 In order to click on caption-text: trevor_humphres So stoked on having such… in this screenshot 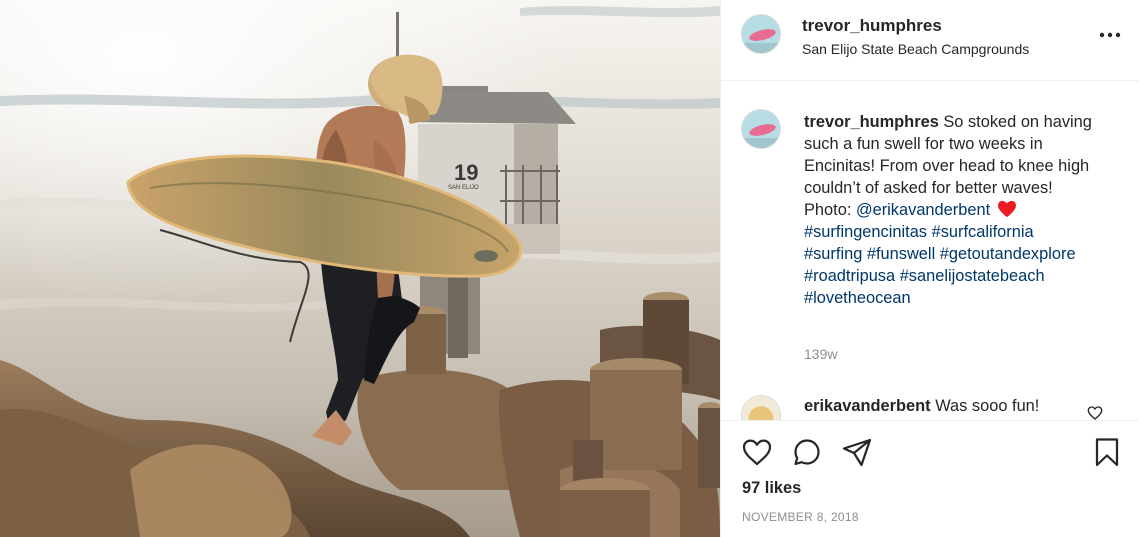, I will do `click(959, 210)`.